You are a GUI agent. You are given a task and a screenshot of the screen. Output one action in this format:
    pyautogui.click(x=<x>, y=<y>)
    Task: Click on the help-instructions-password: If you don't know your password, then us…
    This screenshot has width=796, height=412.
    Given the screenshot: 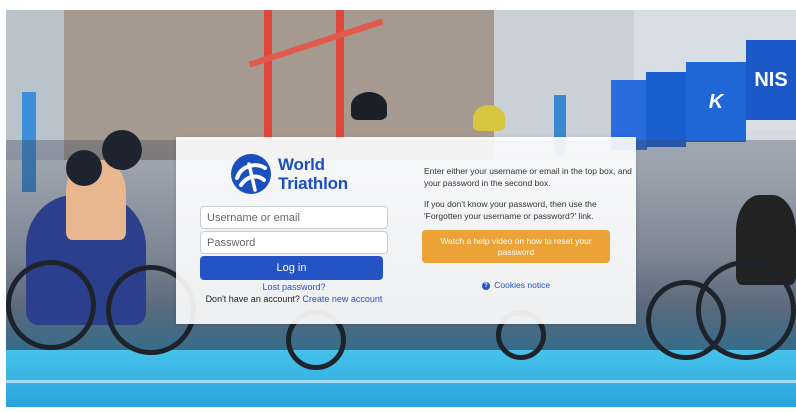 What is the action you would take?
    pyautogui.click(x=510, y=210)
    